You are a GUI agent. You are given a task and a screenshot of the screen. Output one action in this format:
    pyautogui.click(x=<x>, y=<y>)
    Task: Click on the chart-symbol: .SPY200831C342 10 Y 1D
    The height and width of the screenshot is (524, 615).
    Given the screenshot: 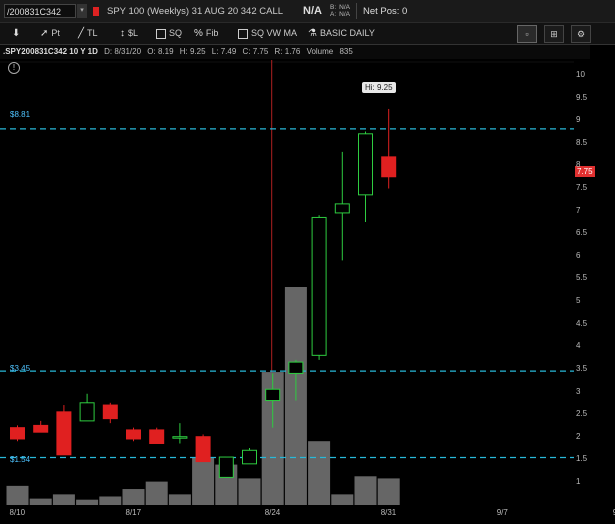 What is the action you would take?
    pyautogui.click(x=50, y=51)
    